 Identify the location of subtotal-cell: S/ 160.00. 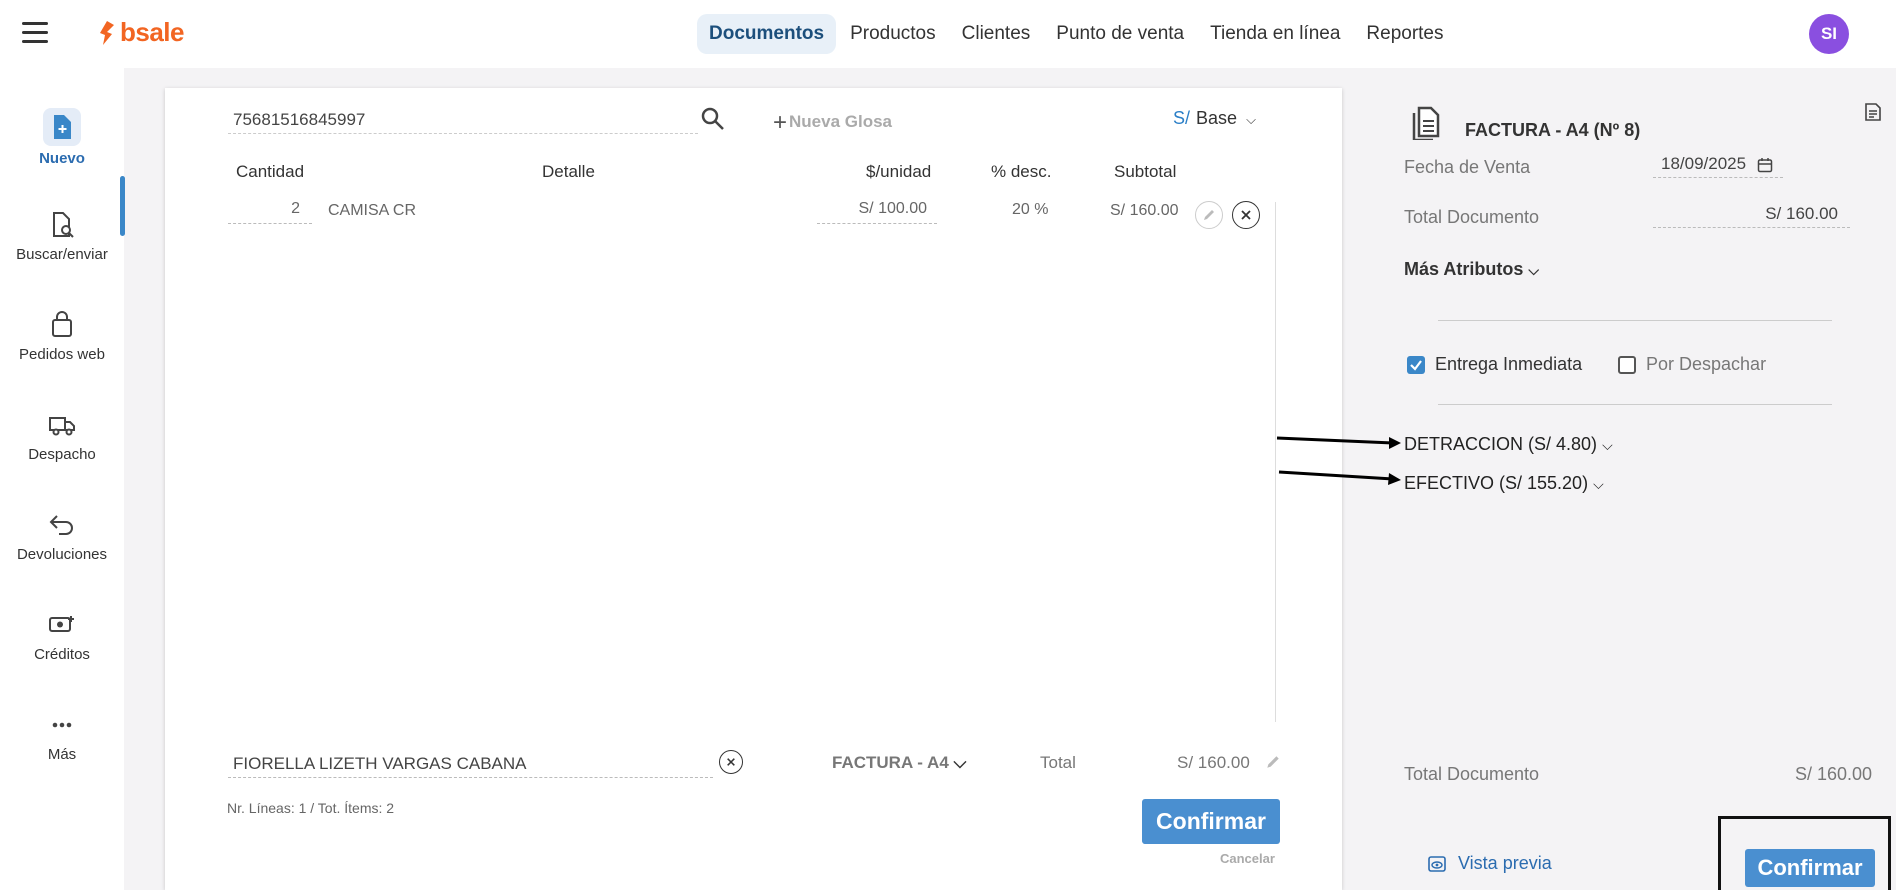
(1144, 210).